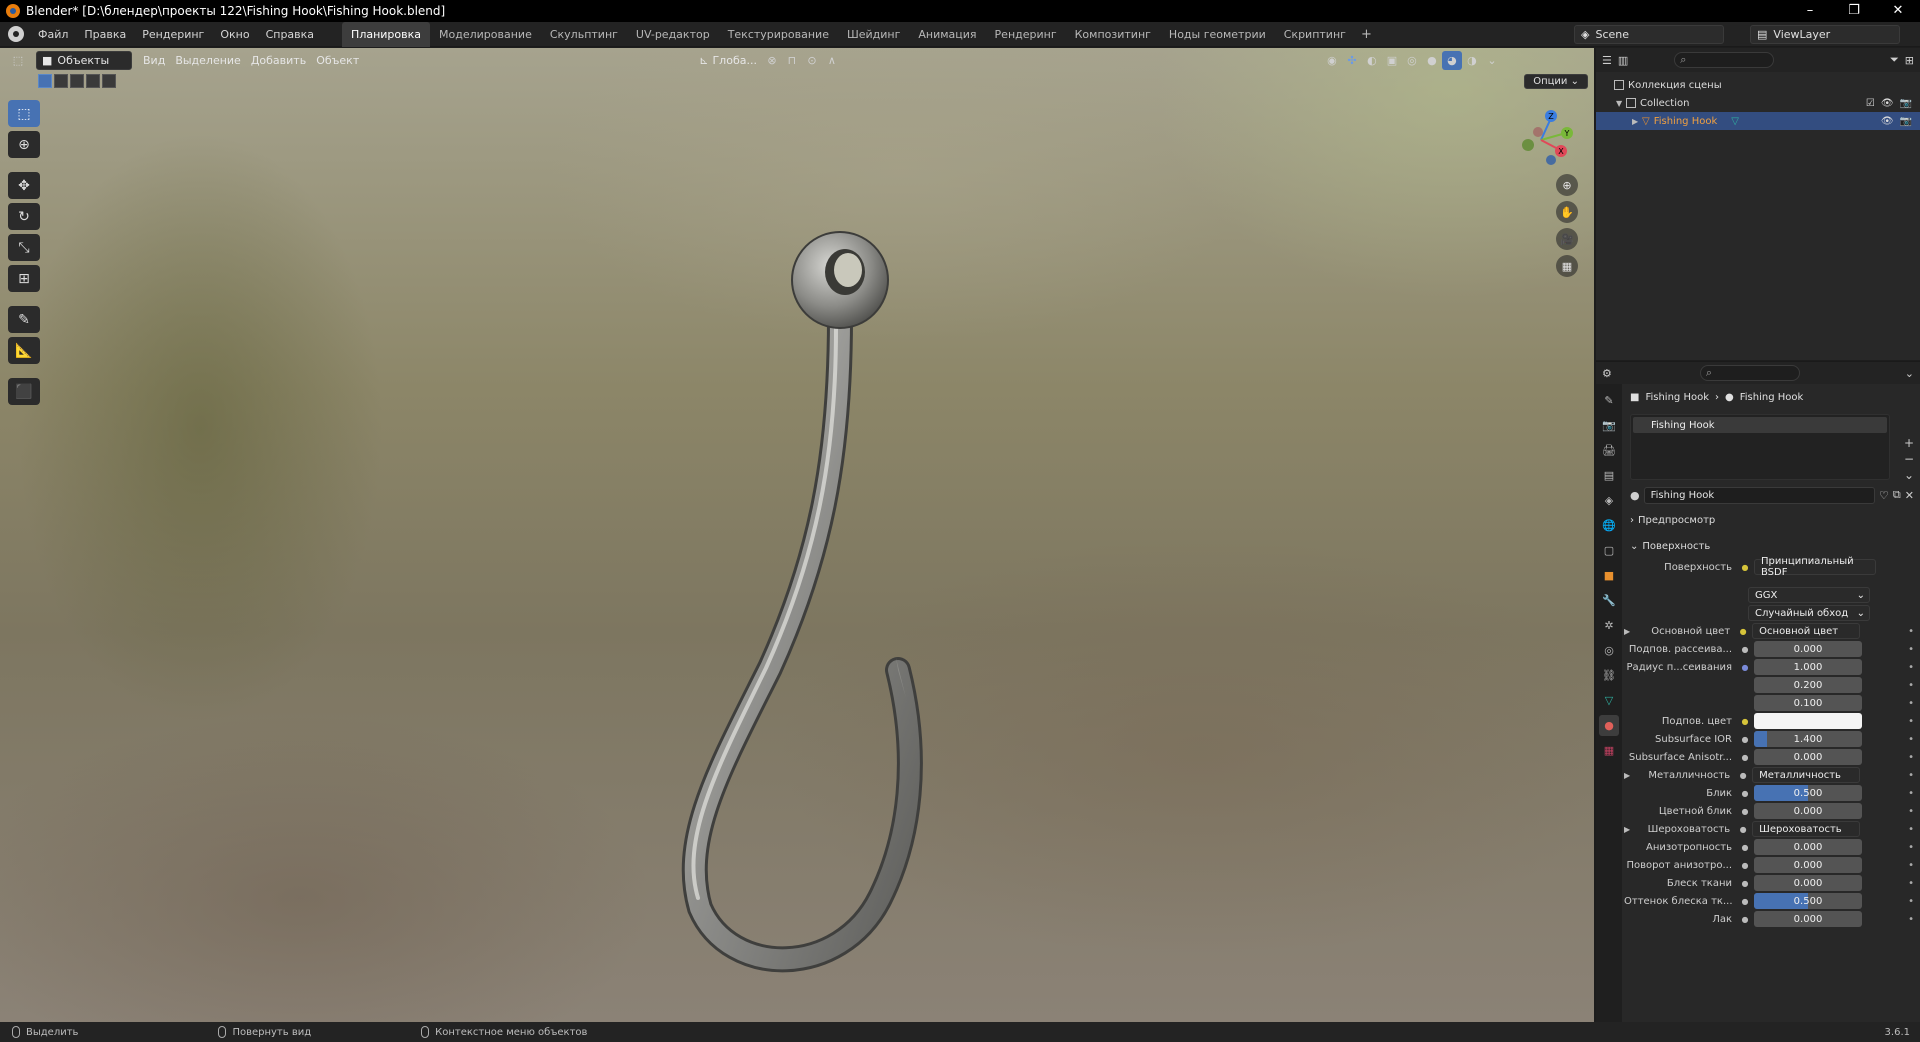 The image size is (1920, 1042). I want to click on falloff-icon: ∧, so click(832, 60).